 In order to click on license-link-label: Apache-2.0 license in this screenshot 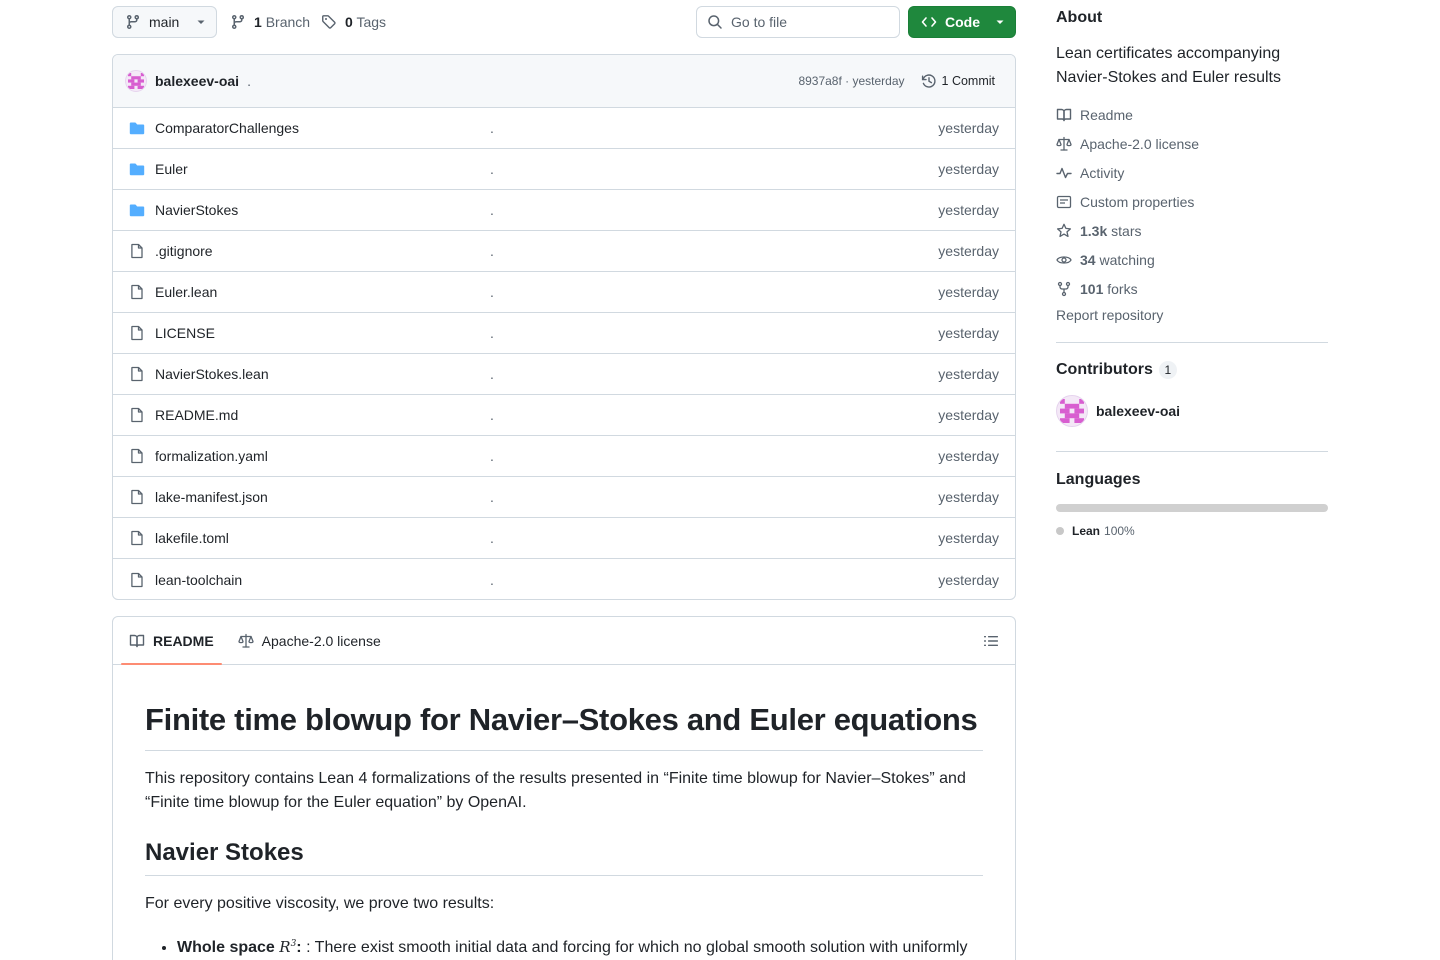, I will do `click(1140, 143)`.